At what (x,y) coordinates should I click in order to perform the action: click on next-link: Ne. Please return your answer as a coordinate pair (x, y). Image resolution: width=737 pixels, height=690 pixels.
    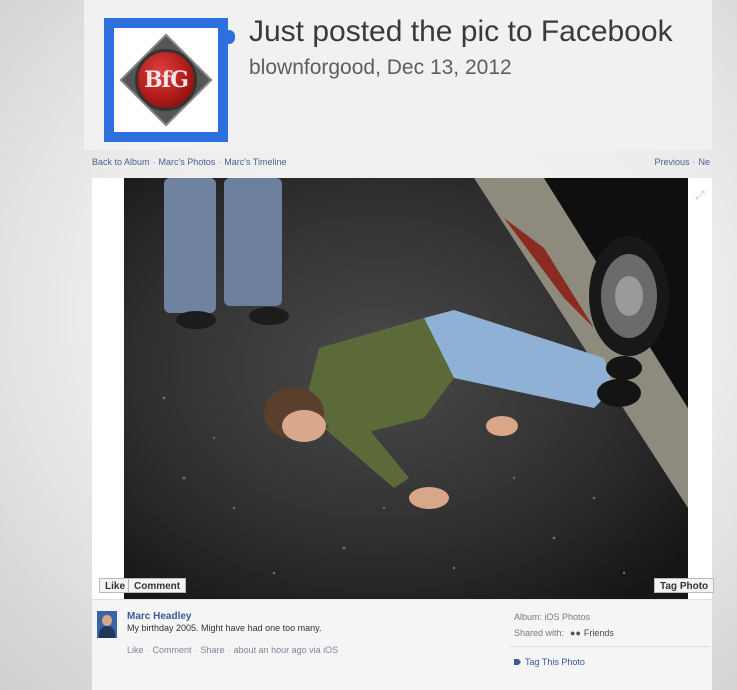
    Looking at the image, I should click on (704, 162).